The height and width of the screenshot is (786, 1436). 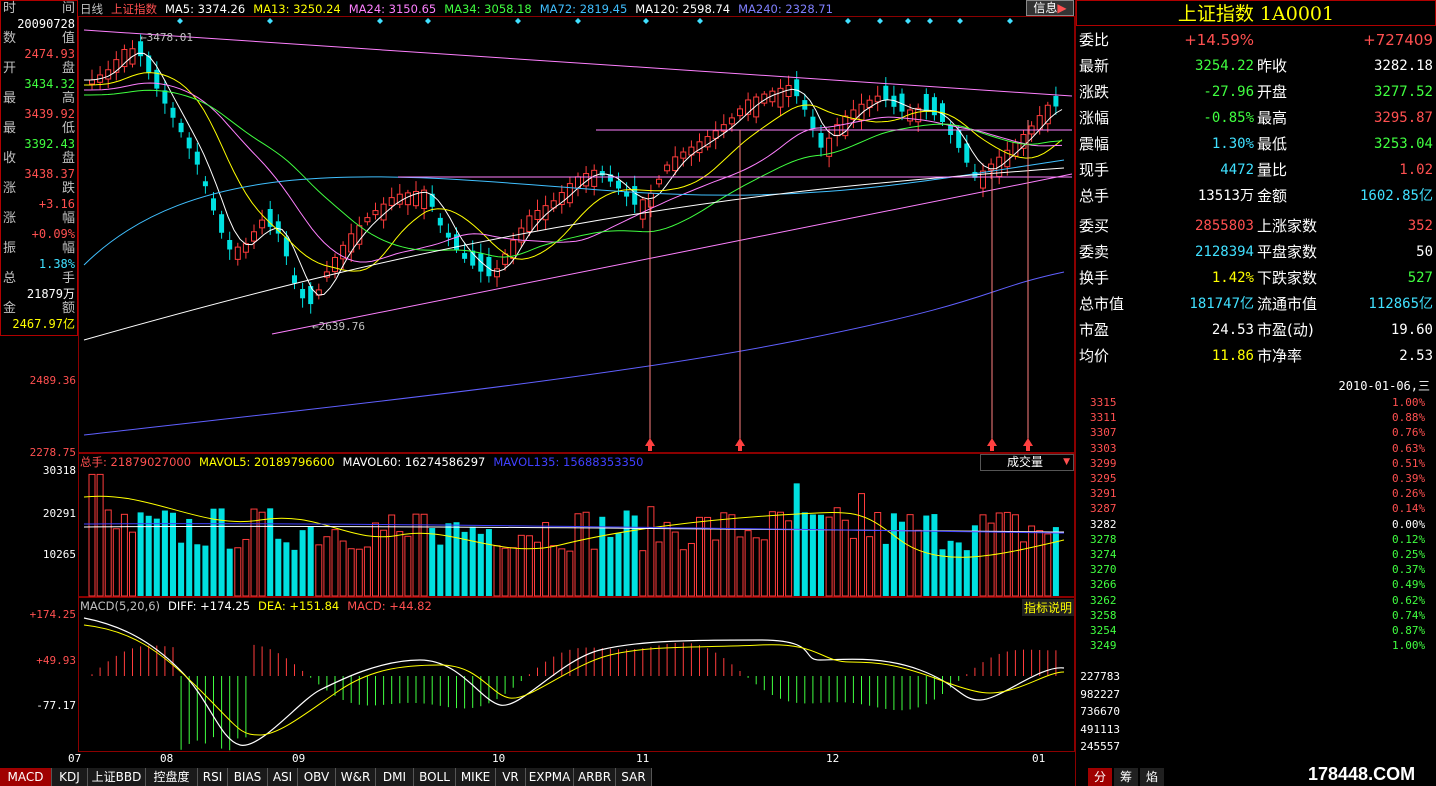 What do you see at coordinates (356, 777) in the screenshot?
I see `tab-wr: W&R` at bounding box center [356, 777].